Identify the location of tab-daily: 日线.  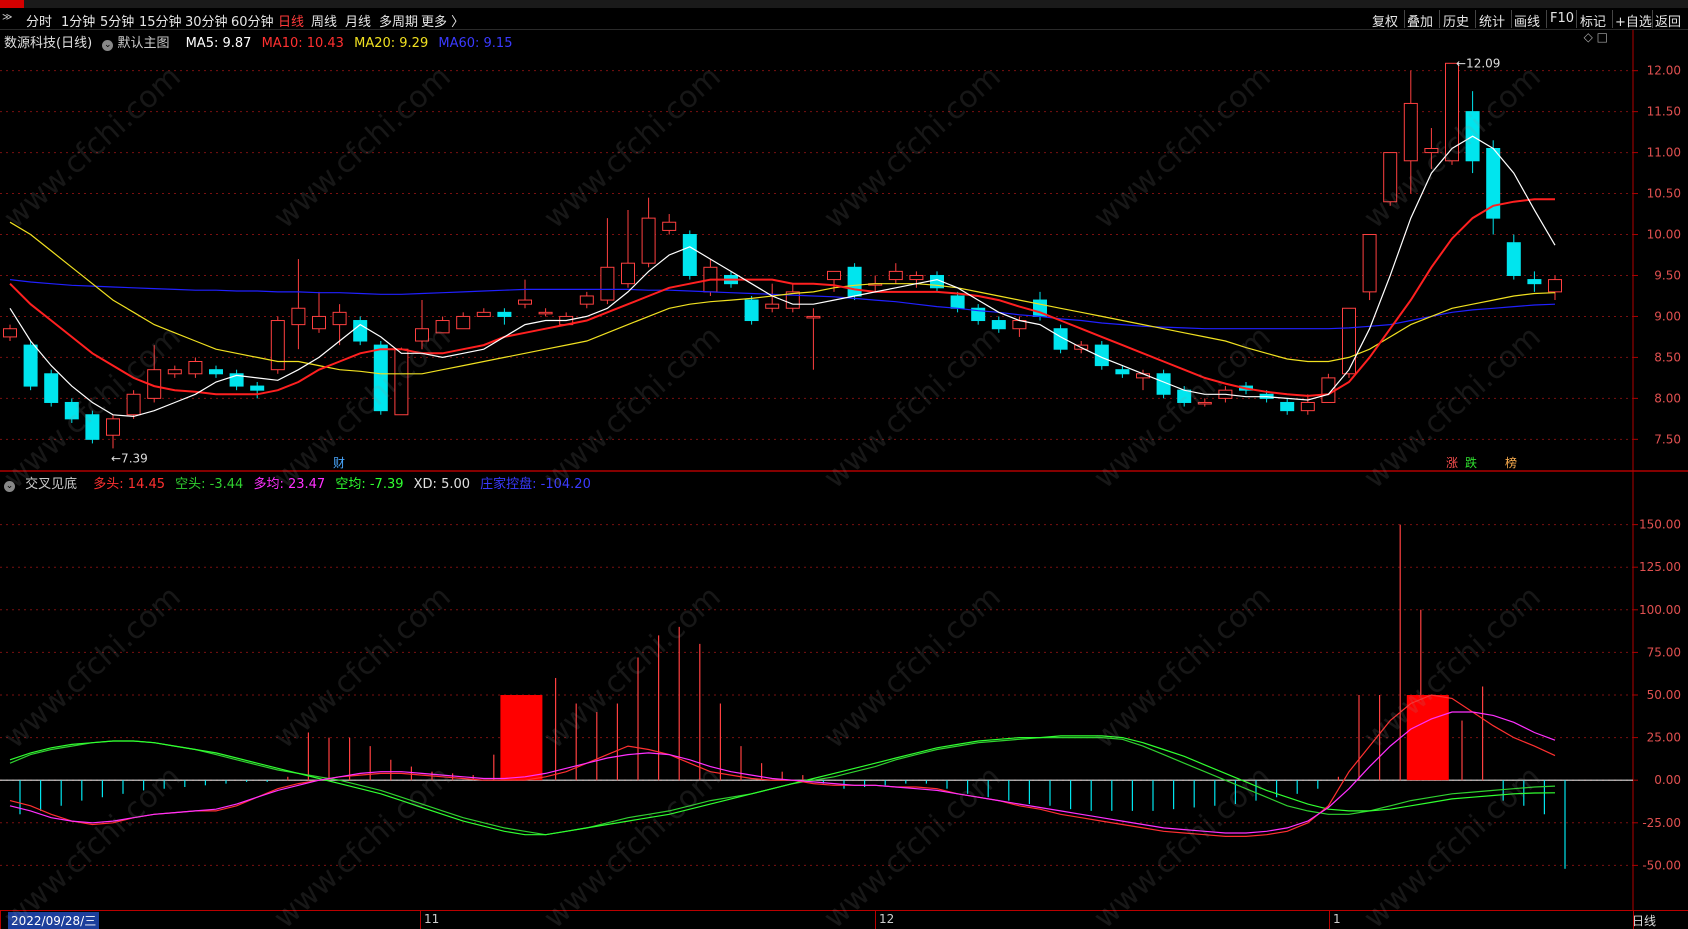
(291, 20).